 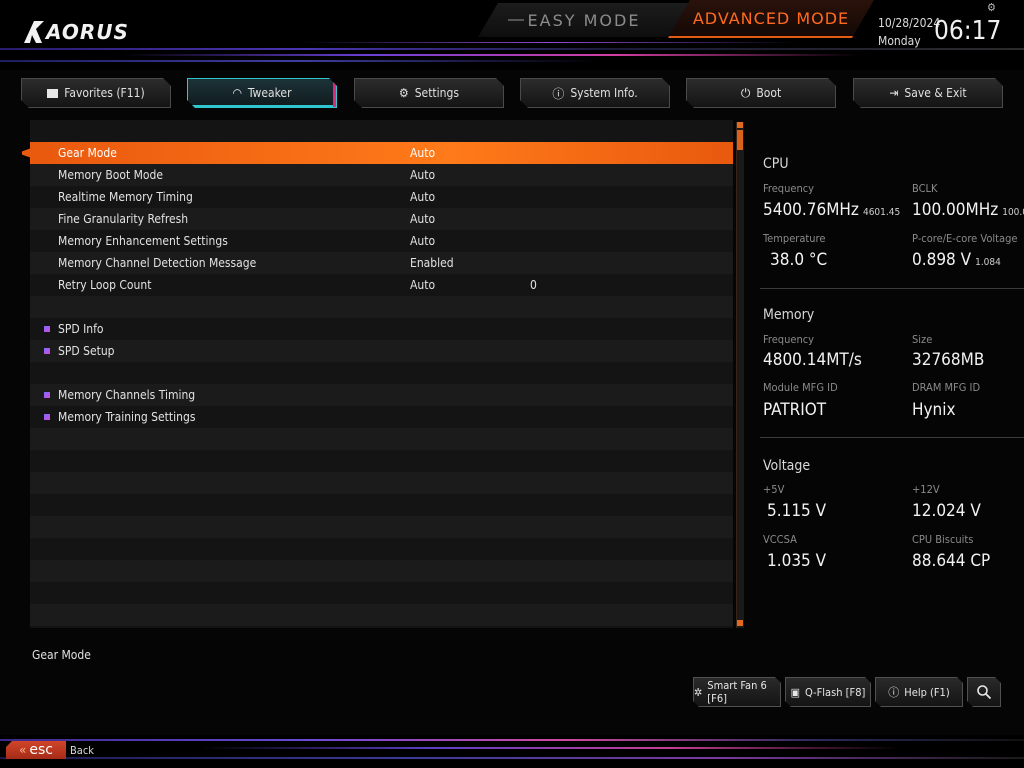 I want to click on setting-value-secondary: 0, so click(x=533, y=285).